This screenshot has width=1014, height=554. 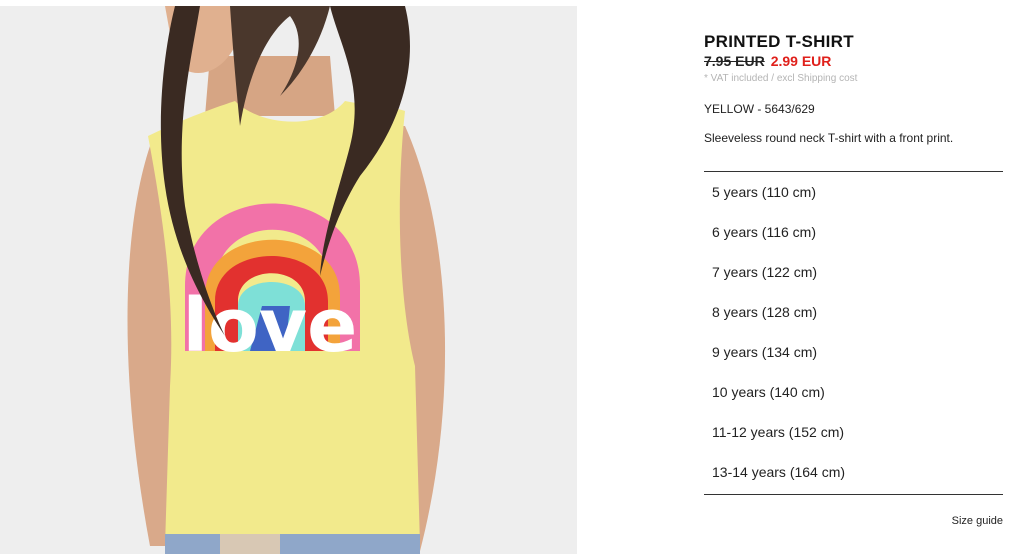 What do you see at coordinates (853, 272) in the screenshot?
I see `size-option: 7 years (122 cm)` at bounding box center [853, 272].